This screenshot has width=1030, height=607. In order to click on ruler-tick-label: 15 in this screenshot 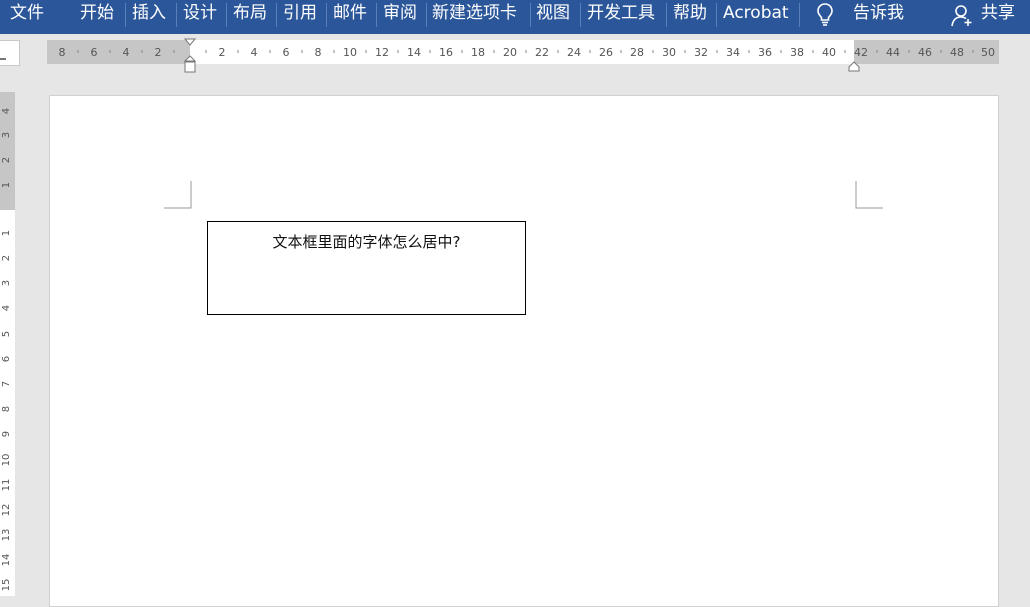, I will do `click(6, 585)`.